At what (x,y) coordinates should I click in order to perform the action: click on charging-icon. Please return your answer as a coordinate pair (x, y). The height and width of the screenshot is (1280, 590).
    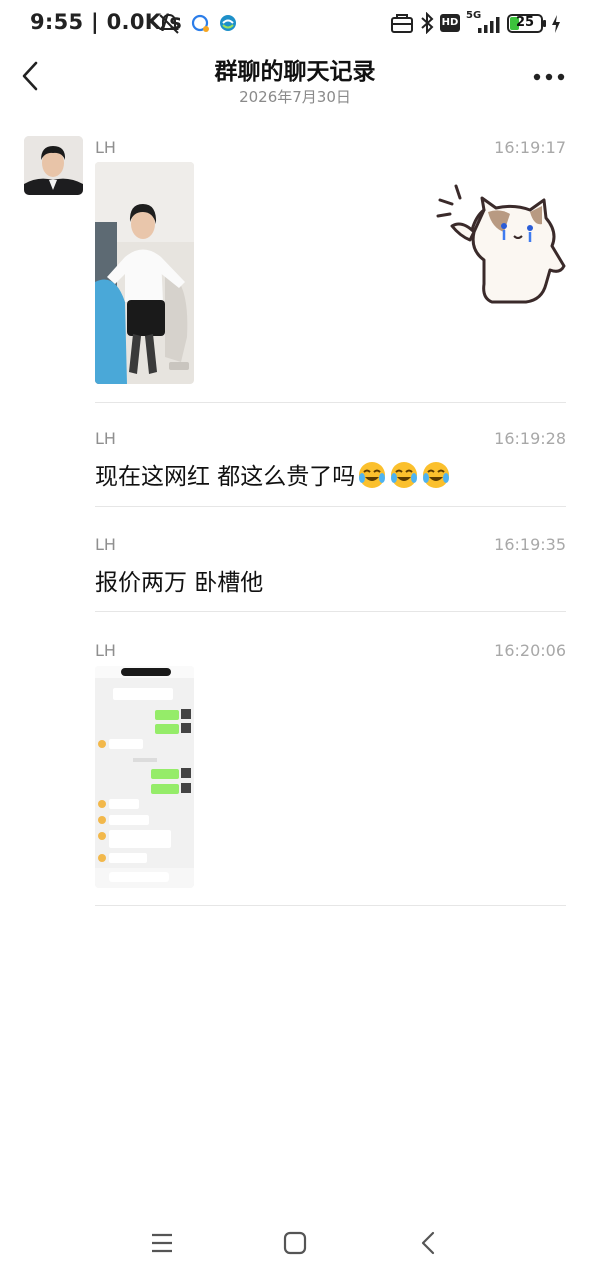
    Looking at the image, I should click on (556, 24).